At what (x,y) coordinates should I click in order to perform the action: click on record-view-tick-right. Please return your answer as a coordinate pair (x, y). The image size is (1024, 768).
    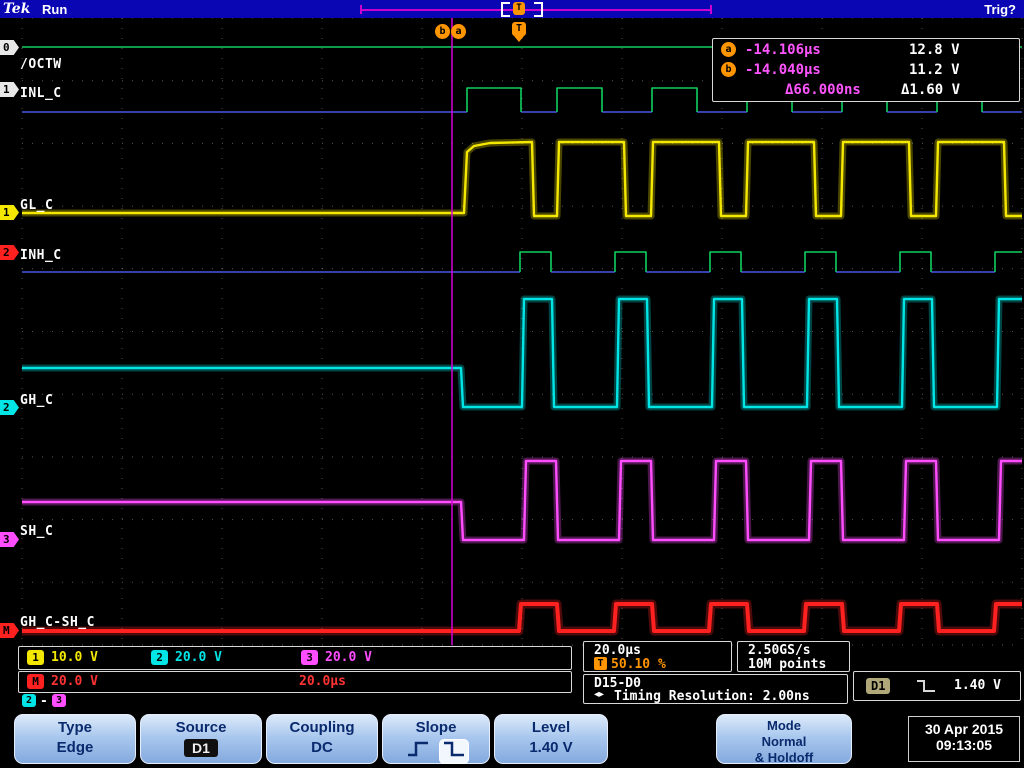
    Looking at the image, I should click on (711, 9).